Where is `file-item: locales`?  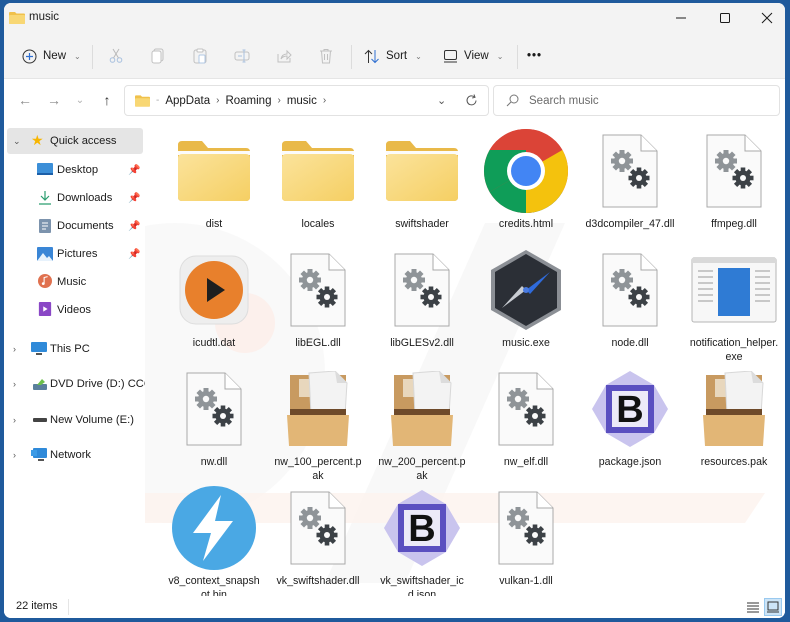
file-item: locales is located at coordinates (318, 178).